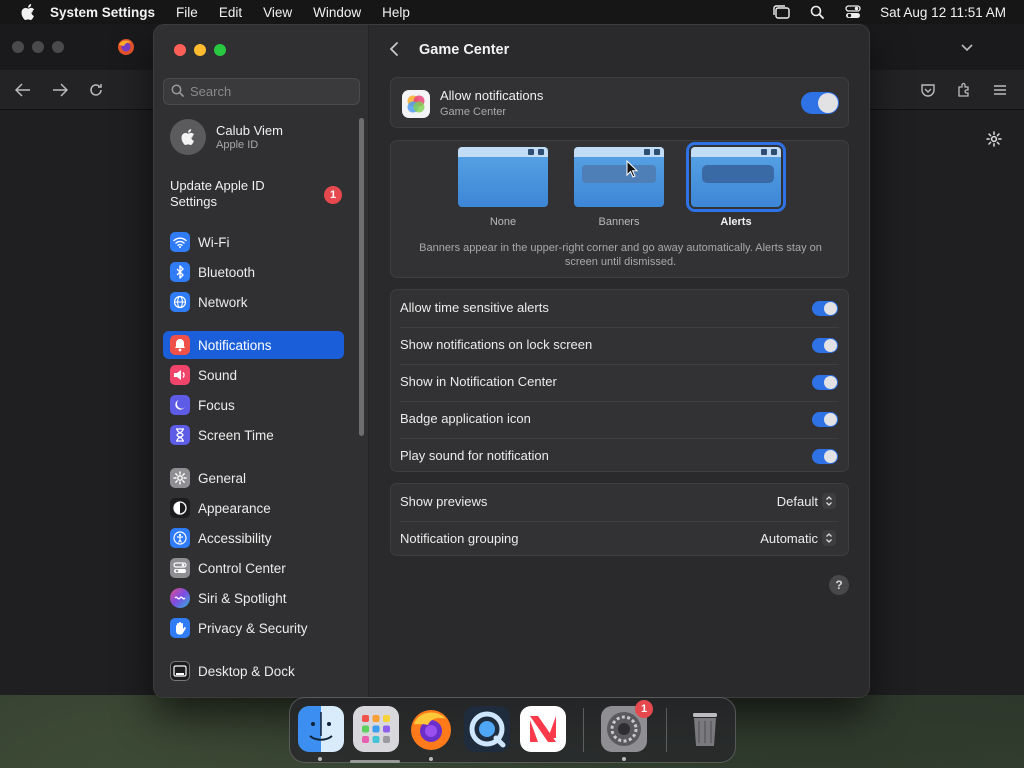  I want to click on stage-manager-icon, so click(781, 12).